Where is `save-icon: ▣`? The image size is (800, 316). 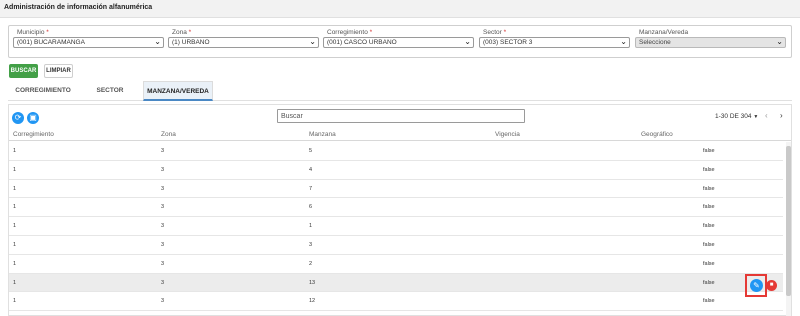 save-icon: ▣ is located at coordinates (33, 118).